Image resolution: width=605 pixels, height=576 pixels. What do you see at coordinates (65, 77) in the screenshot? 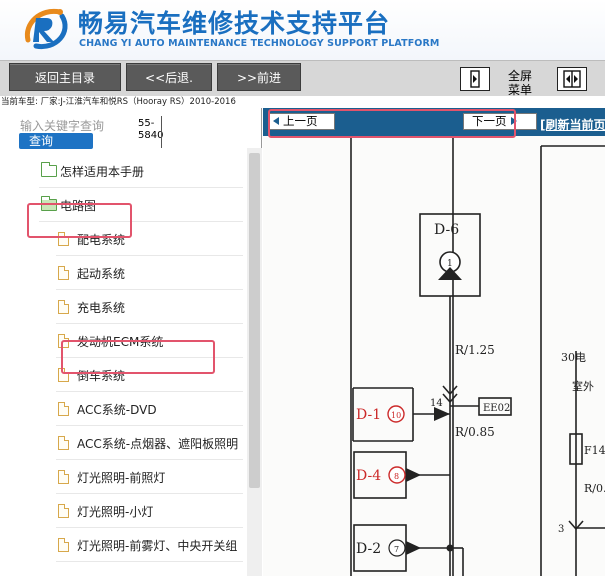
I see `home-button: 返回主目录` at bounding box center [65, 77].